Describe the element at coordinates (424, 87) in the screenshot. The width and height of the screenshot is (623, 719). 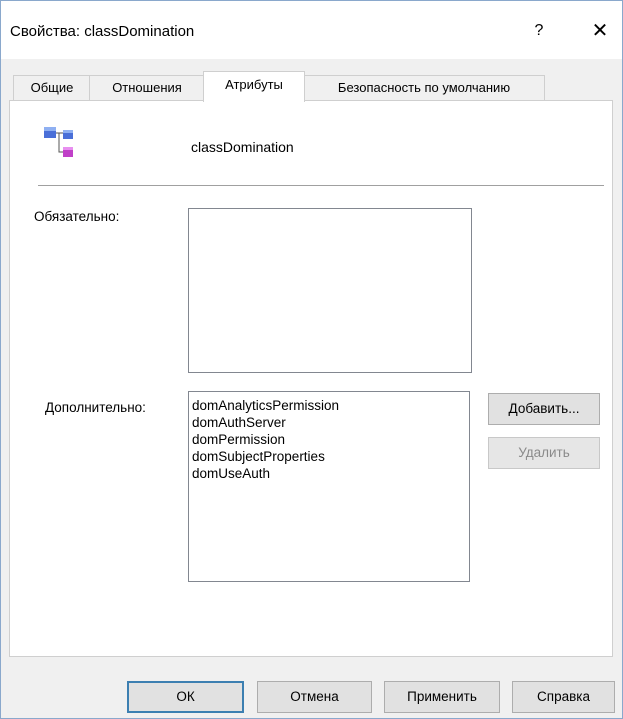
I see `tab-default-security: Безопасность по умолчанию` at that location.